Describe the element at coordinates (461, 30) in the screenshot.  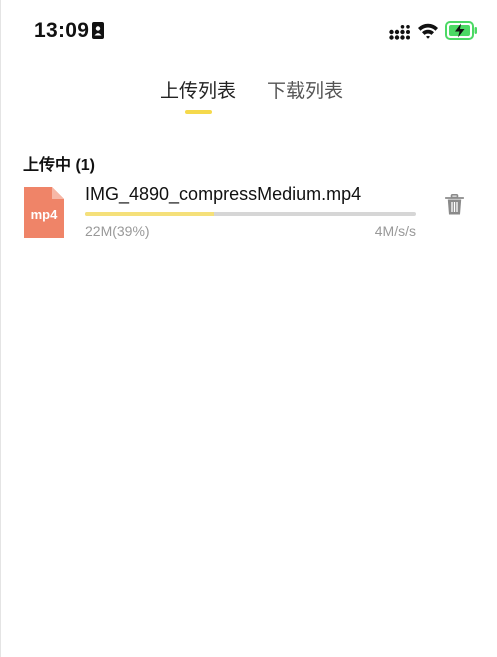
I see `battery-charging-icon` at that location.